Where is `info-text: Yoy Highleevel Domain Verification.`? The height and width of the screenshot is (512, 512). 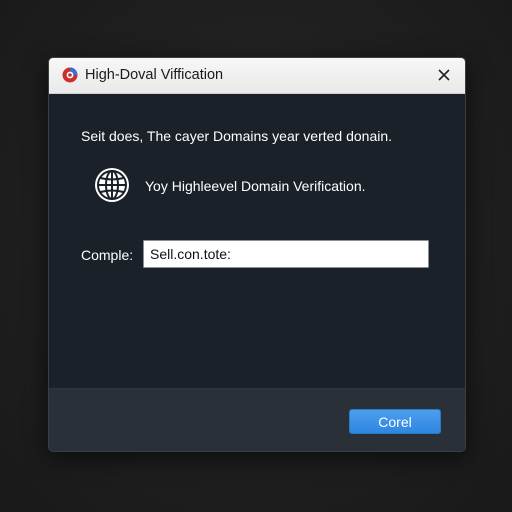 info-text: Yoy Highleevel Domain Verification. is located at coordinates (255, 186).